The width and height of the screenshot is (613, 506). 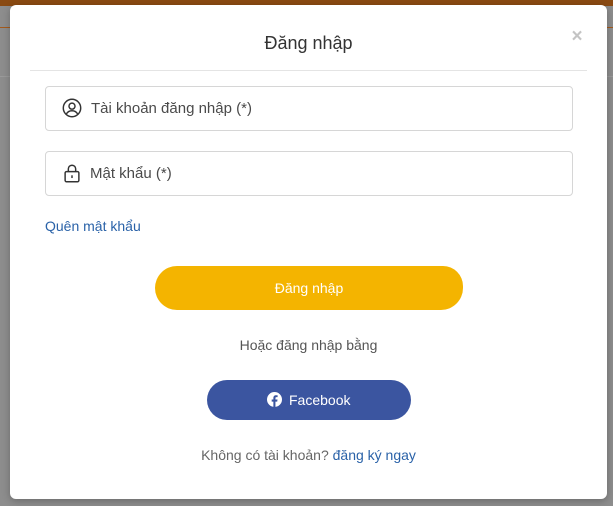 I want to click on facebook-login-button: Facebook, so click(x=309, y=400).